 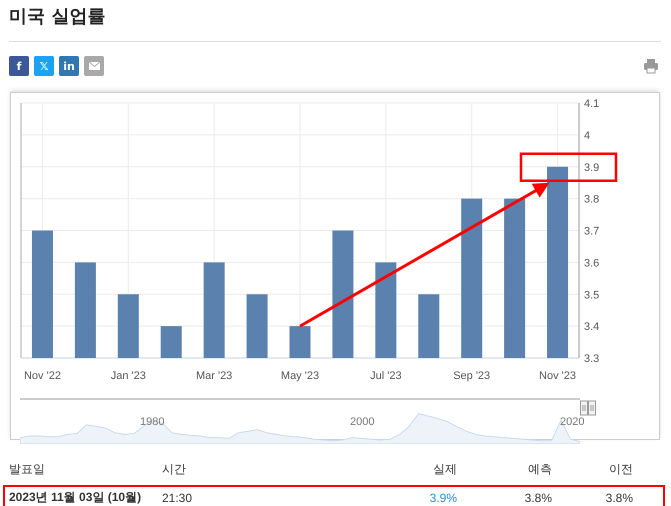 What do you see at coordinates (557, 376) in the screenshot?
I see `x-tick-label: Nov '23` at bounding box center [557, 376].